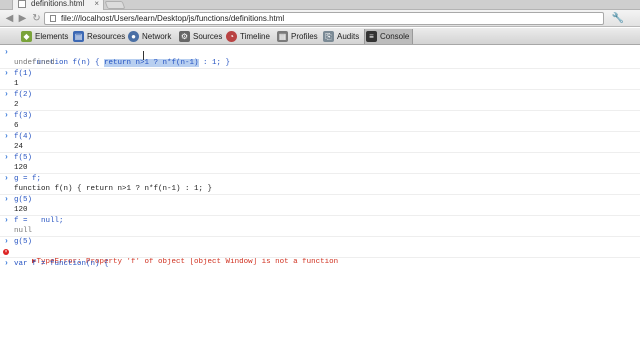 Image resolution: width=640 pixels, height=360 pixels. Describe the element at coordinates (9, 18) in the screenshot. I see `back-button: ◀` at that location.